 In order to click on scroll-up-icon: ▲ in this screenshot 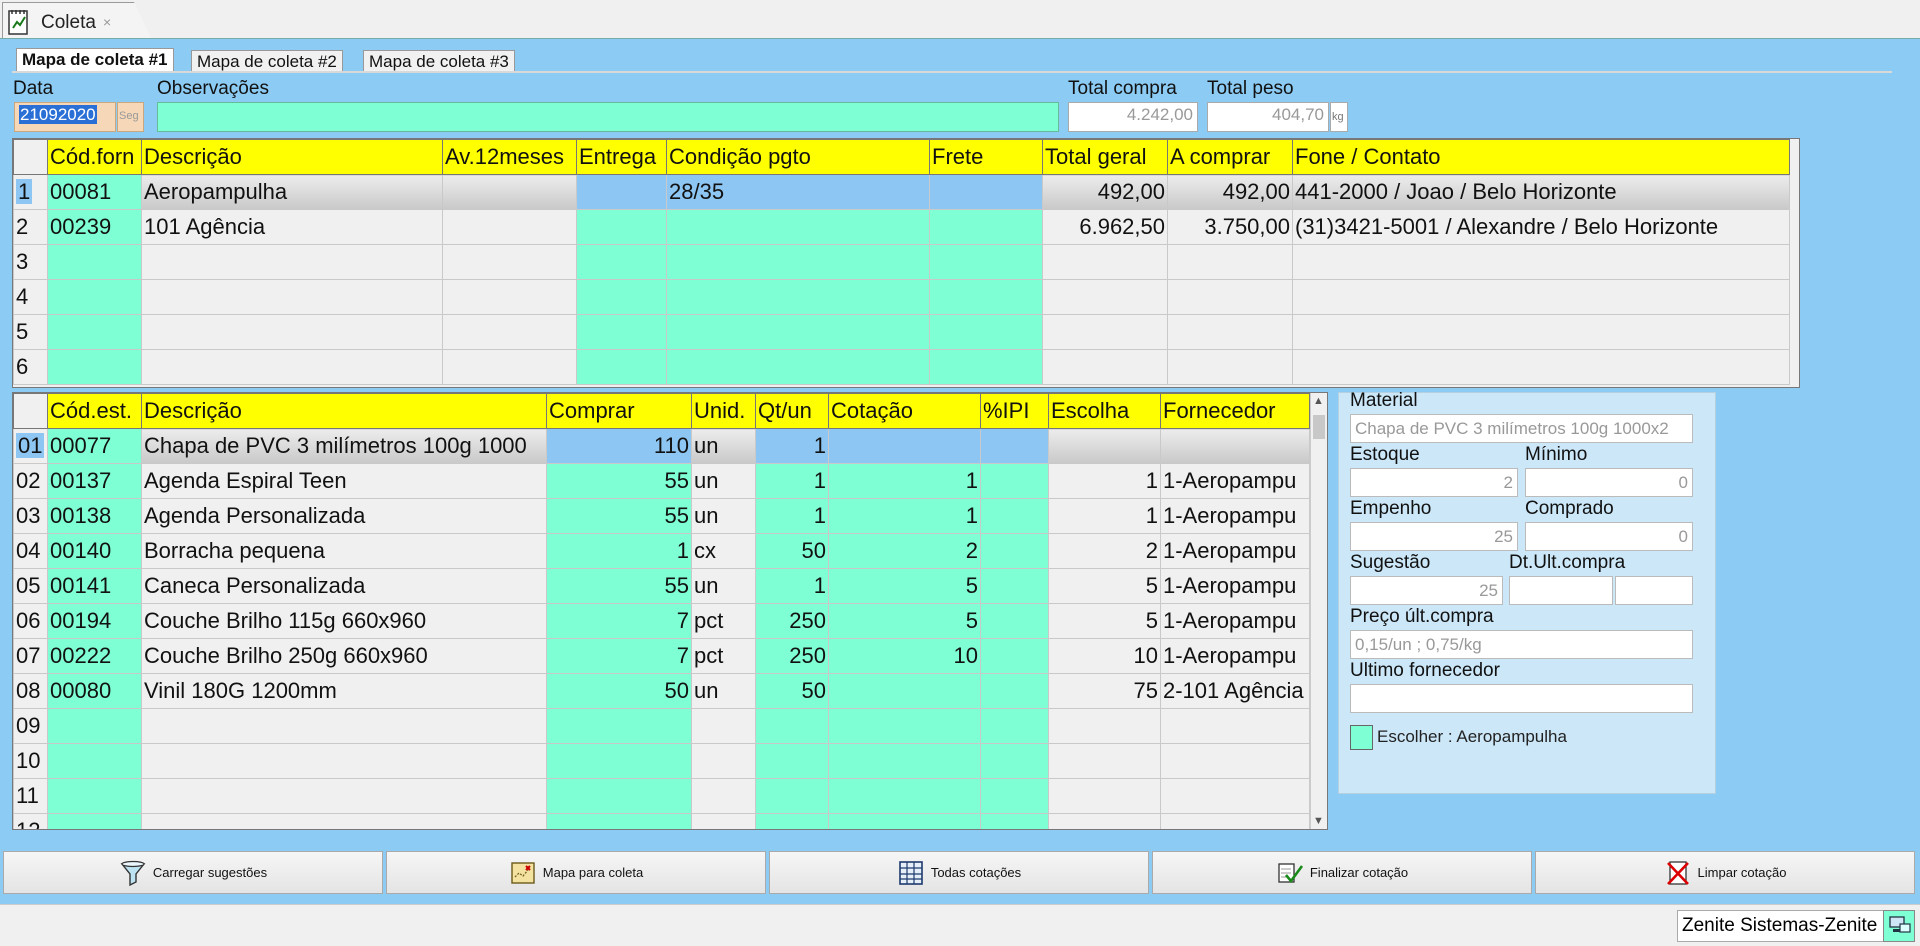, I will do `click(1318, 401)`.